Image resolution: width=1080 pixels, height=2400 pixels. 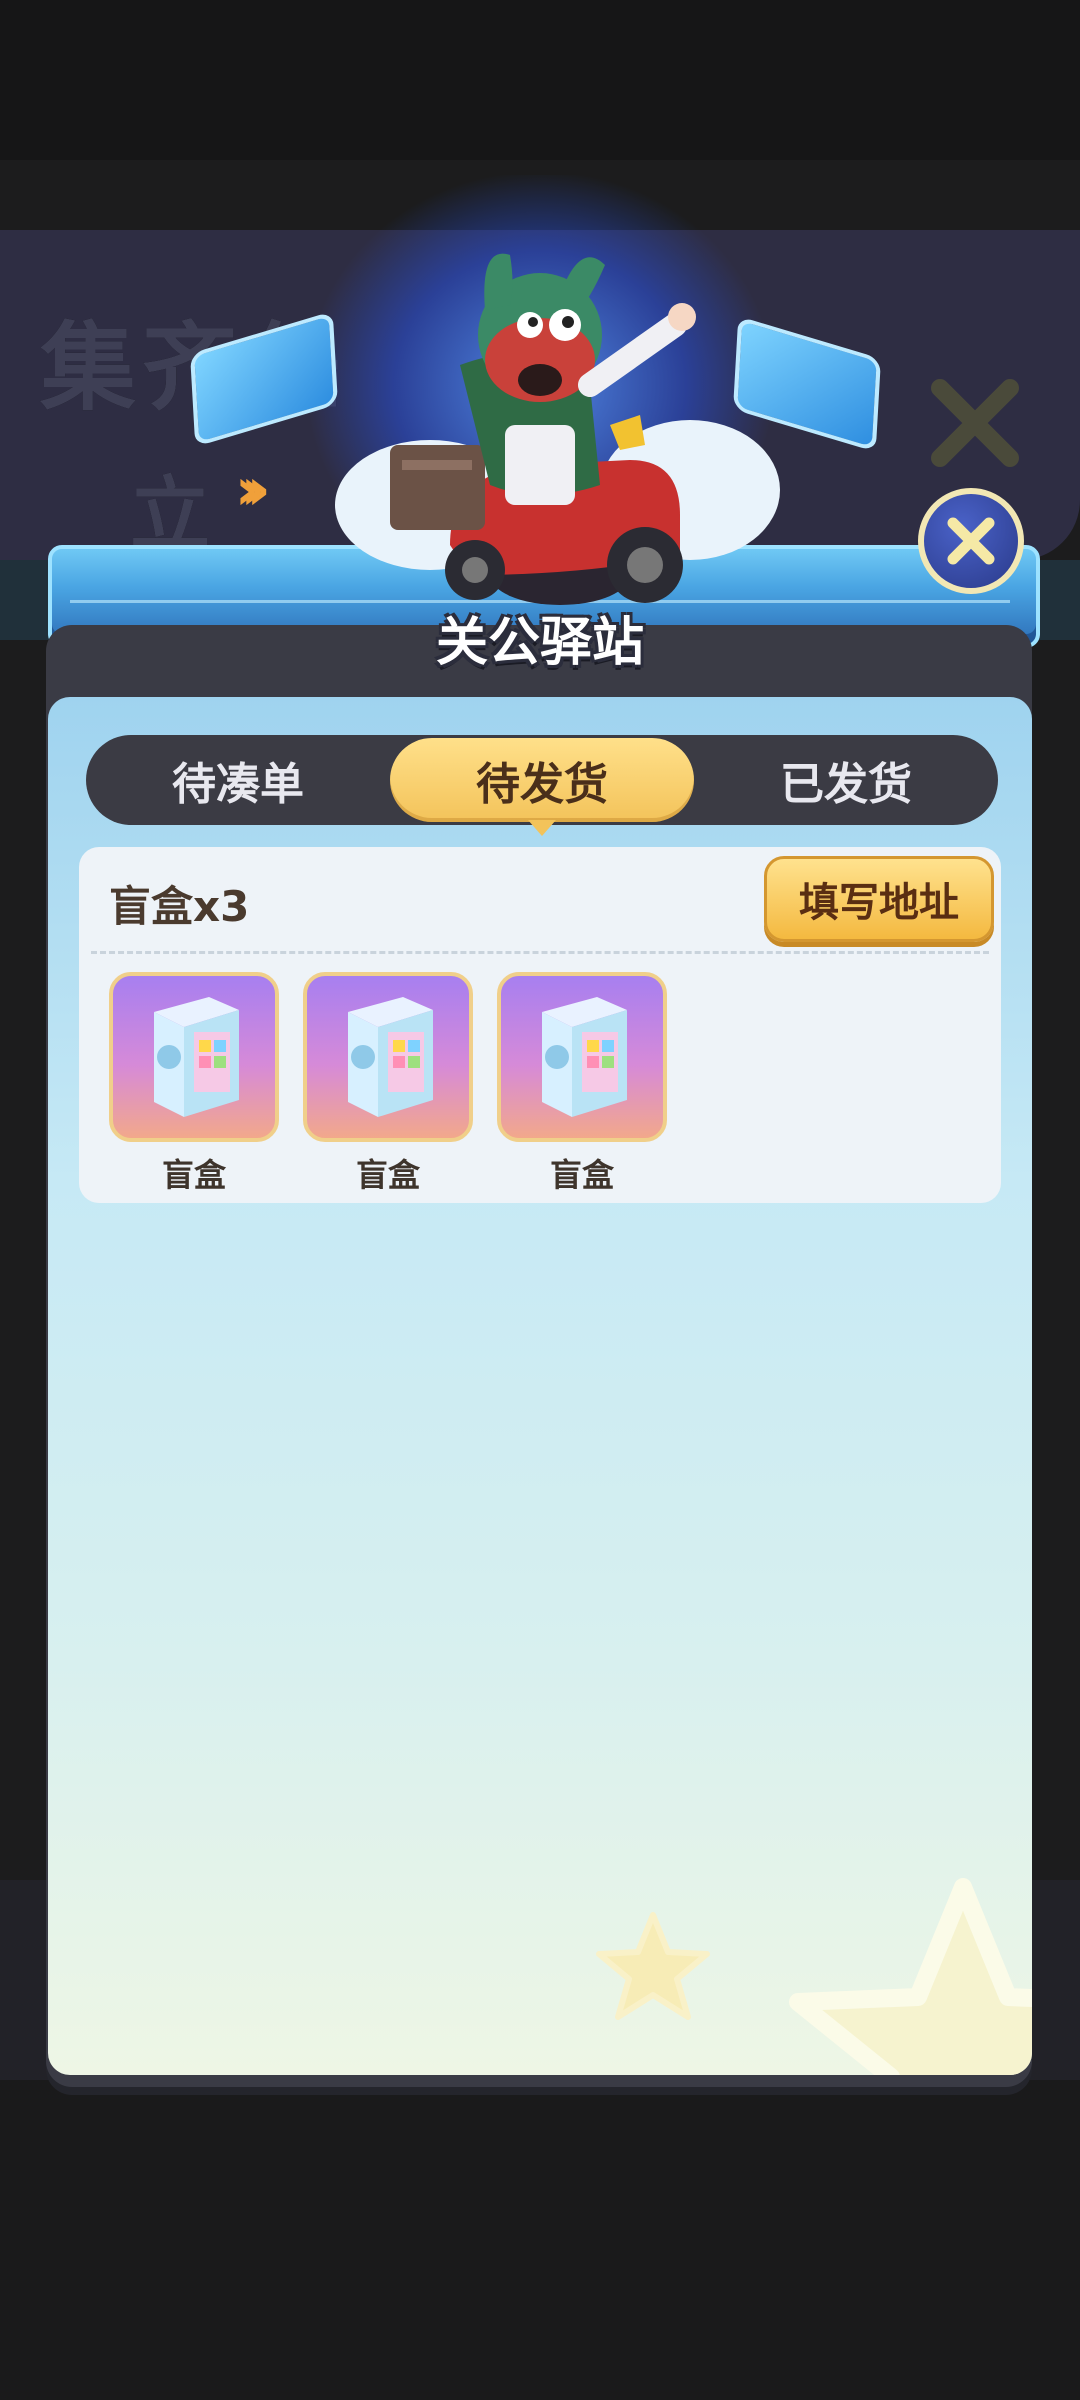 I want to click on order-items-list: 盲盒 盲盒 盲盒, so click(x=388, y=1084).